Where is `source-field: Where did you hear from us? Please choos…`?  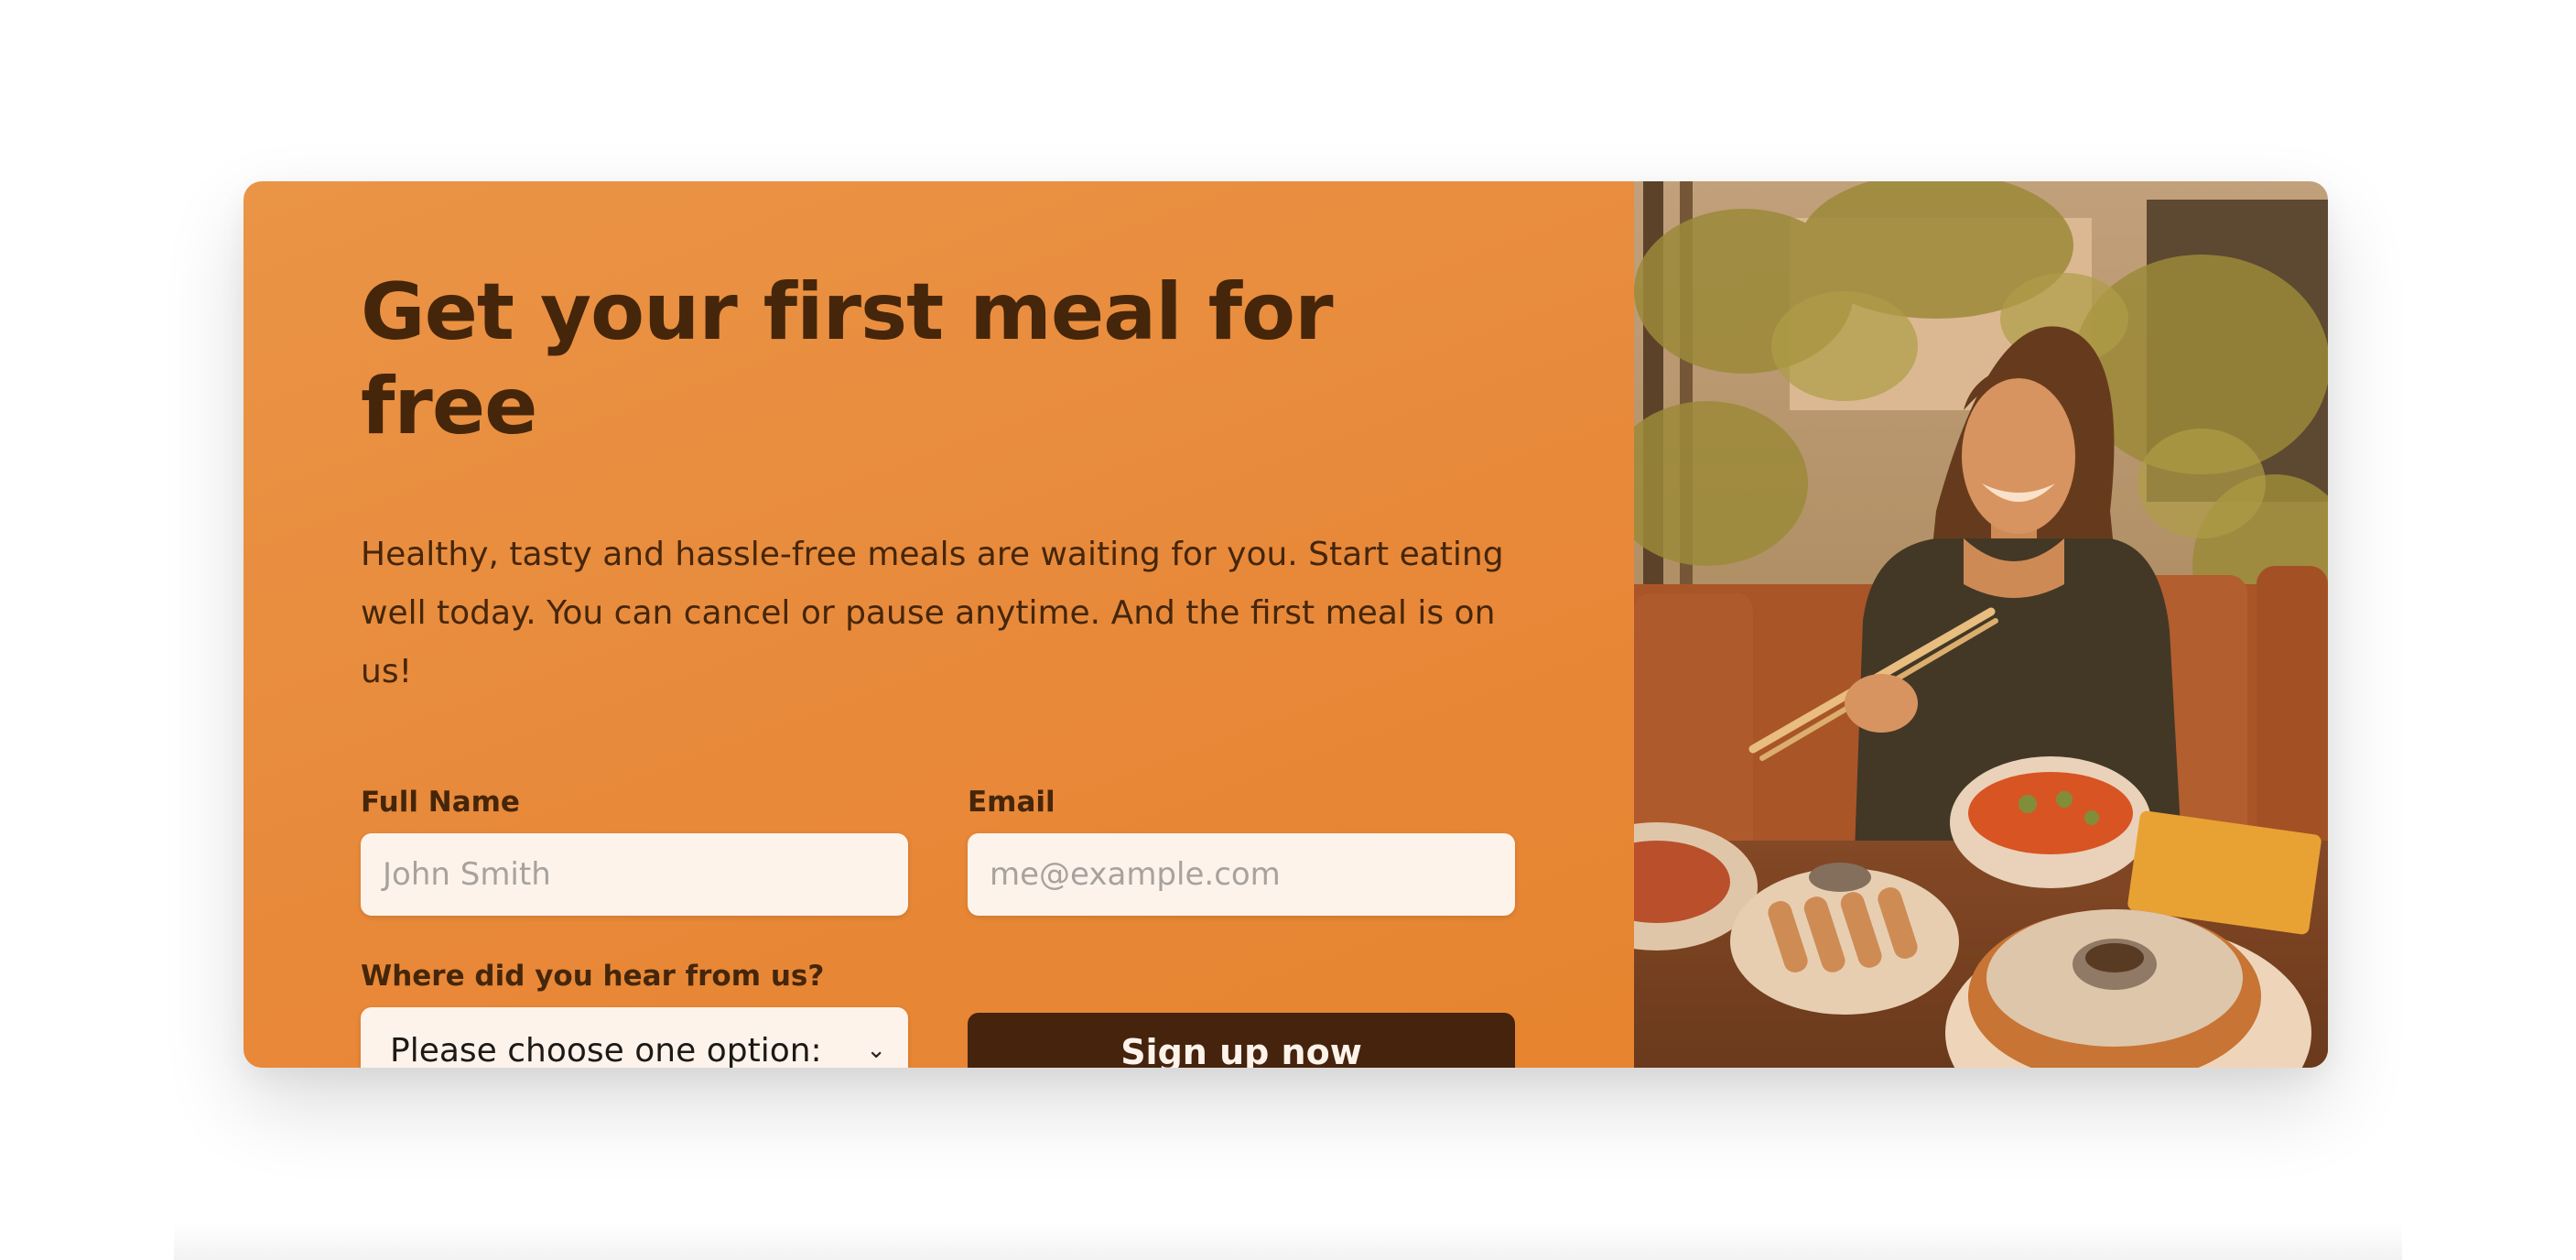
source-field: Where did you hear from us? Please choos… is located at coordinates (635, 1013).